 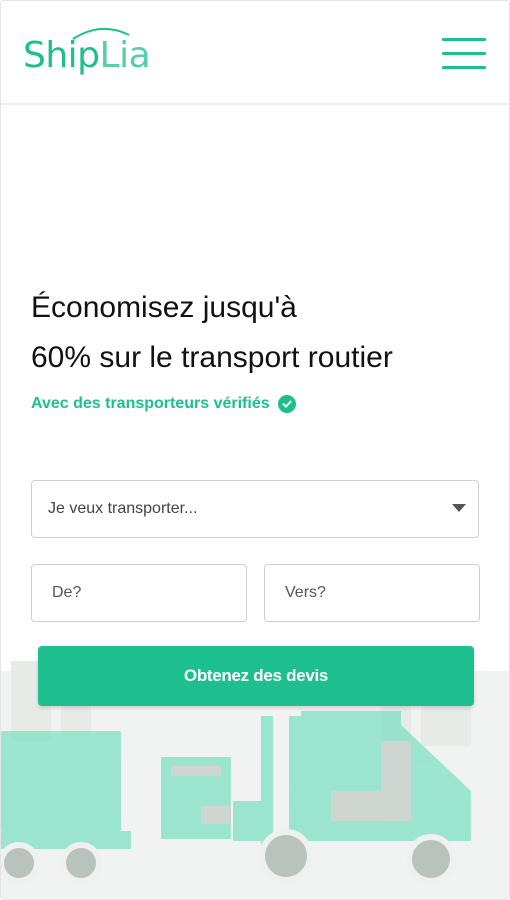 What do you see at coordinates (61, 55) in the screenshot?
I see `logo-text-ship: Ship` at bounding box center [61, 55].